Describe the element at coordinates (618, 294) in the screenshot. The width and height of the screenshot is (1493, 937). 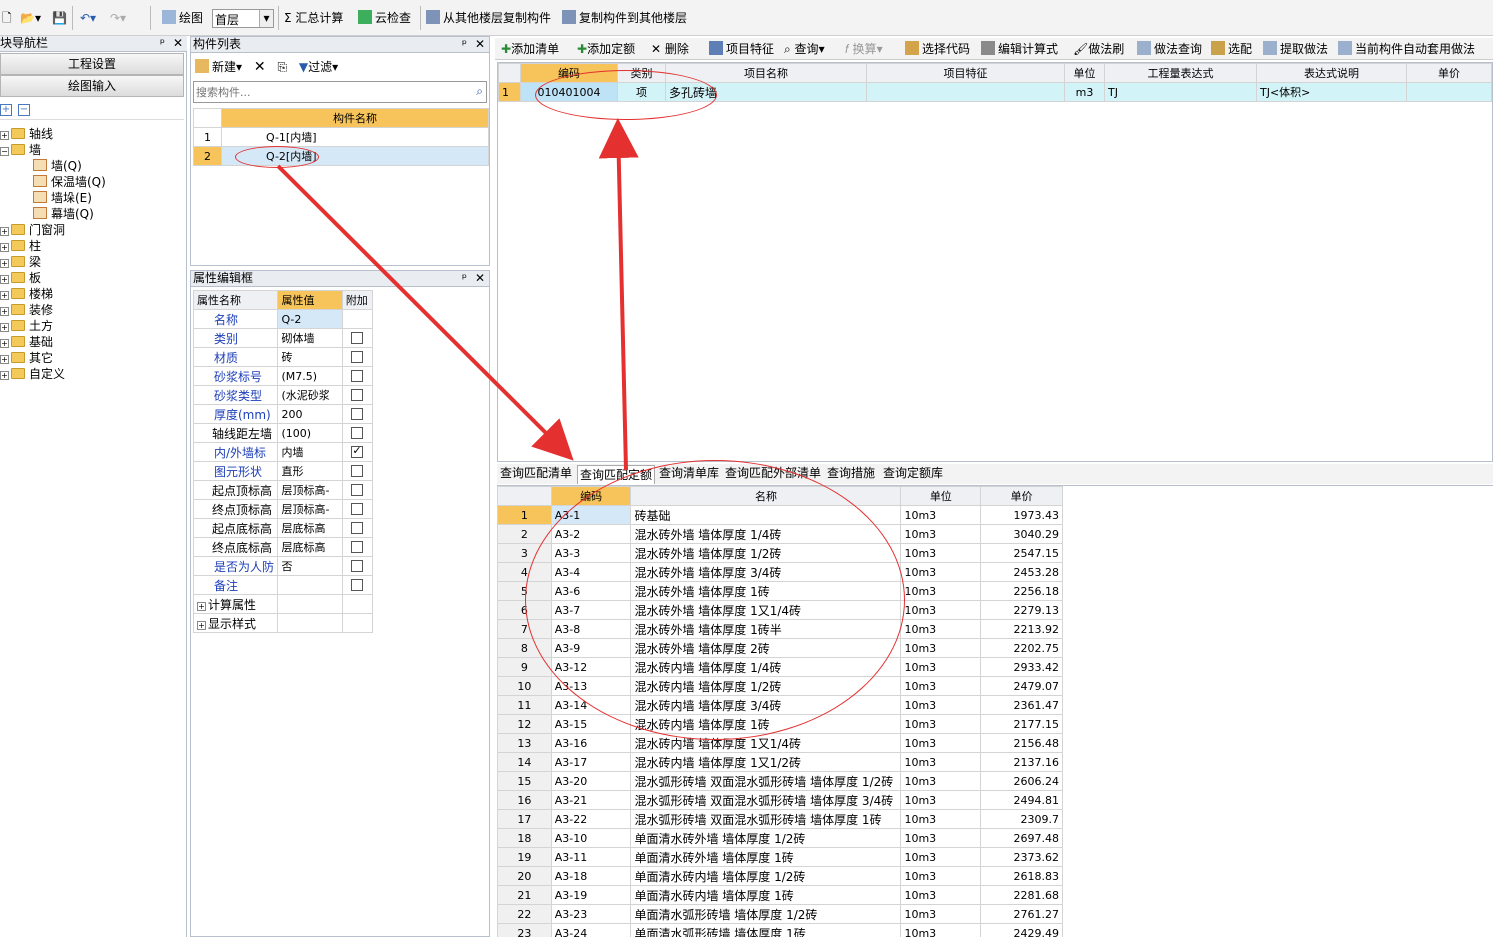
I see `arrow-to-bill` at that location.